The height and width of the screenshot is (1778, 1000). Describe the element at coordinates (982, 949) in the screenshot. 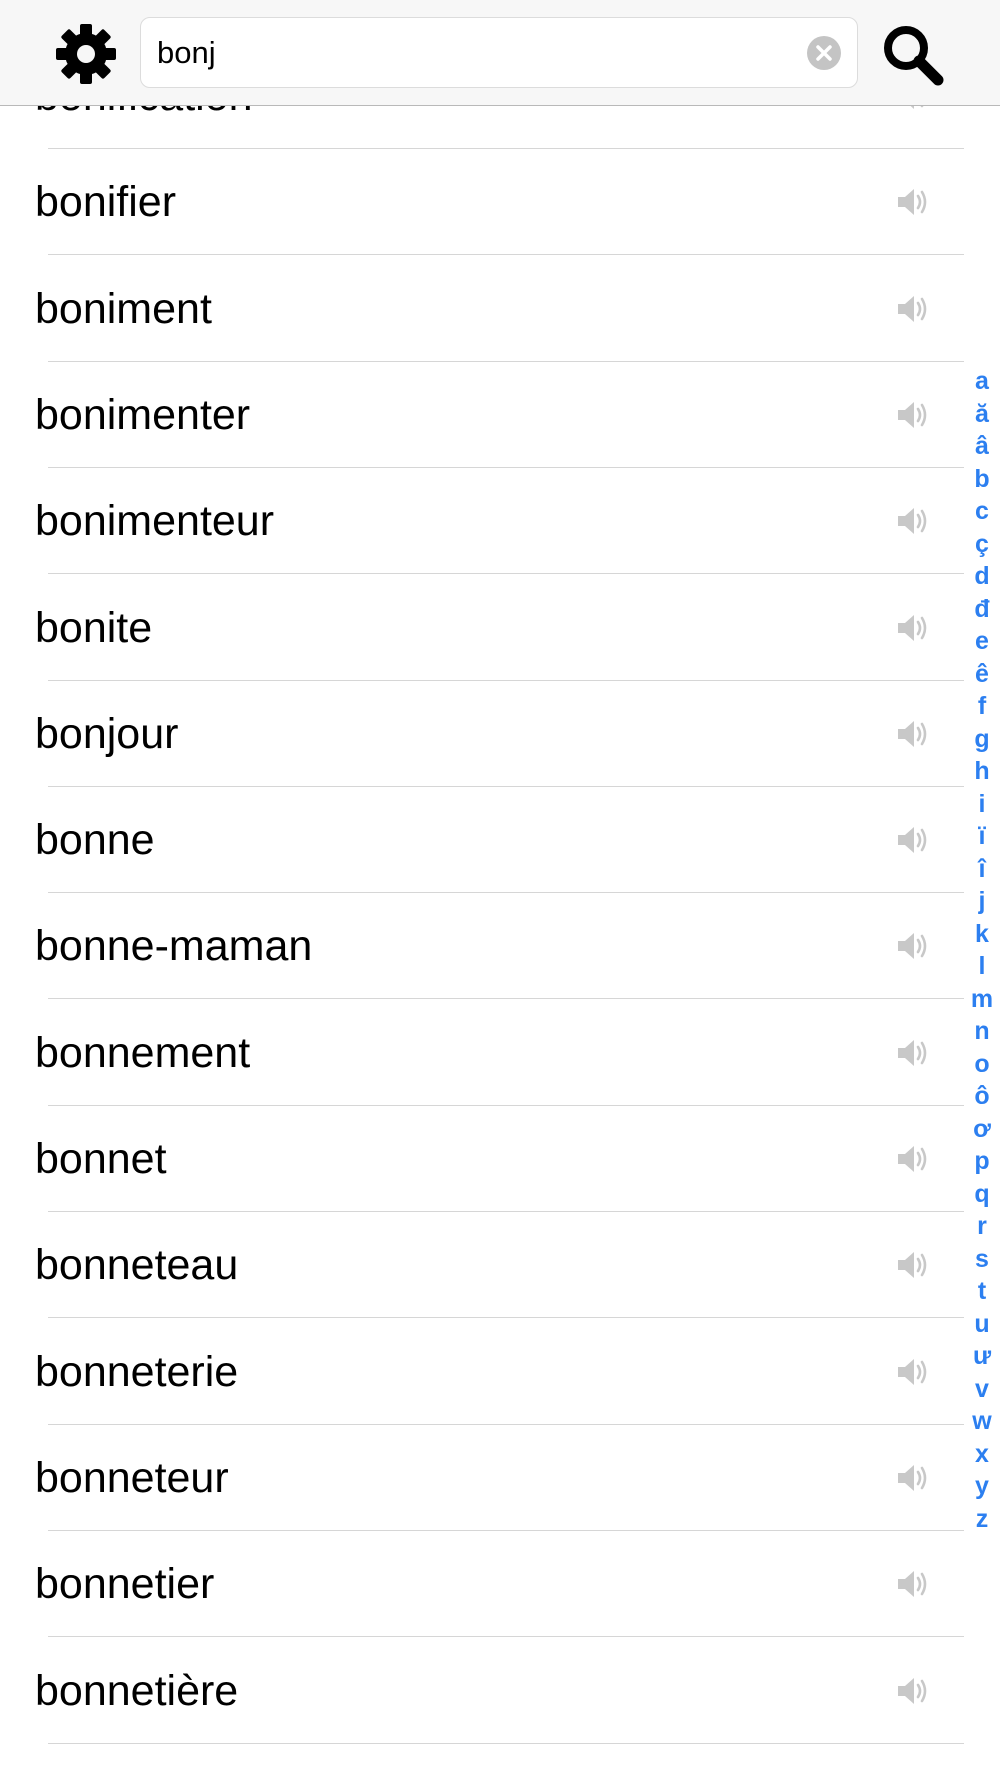

I see `alphabet-index: aăâbcçdđeêfghiïîjklmnoôơpqrstuưvwxyz` at that location.